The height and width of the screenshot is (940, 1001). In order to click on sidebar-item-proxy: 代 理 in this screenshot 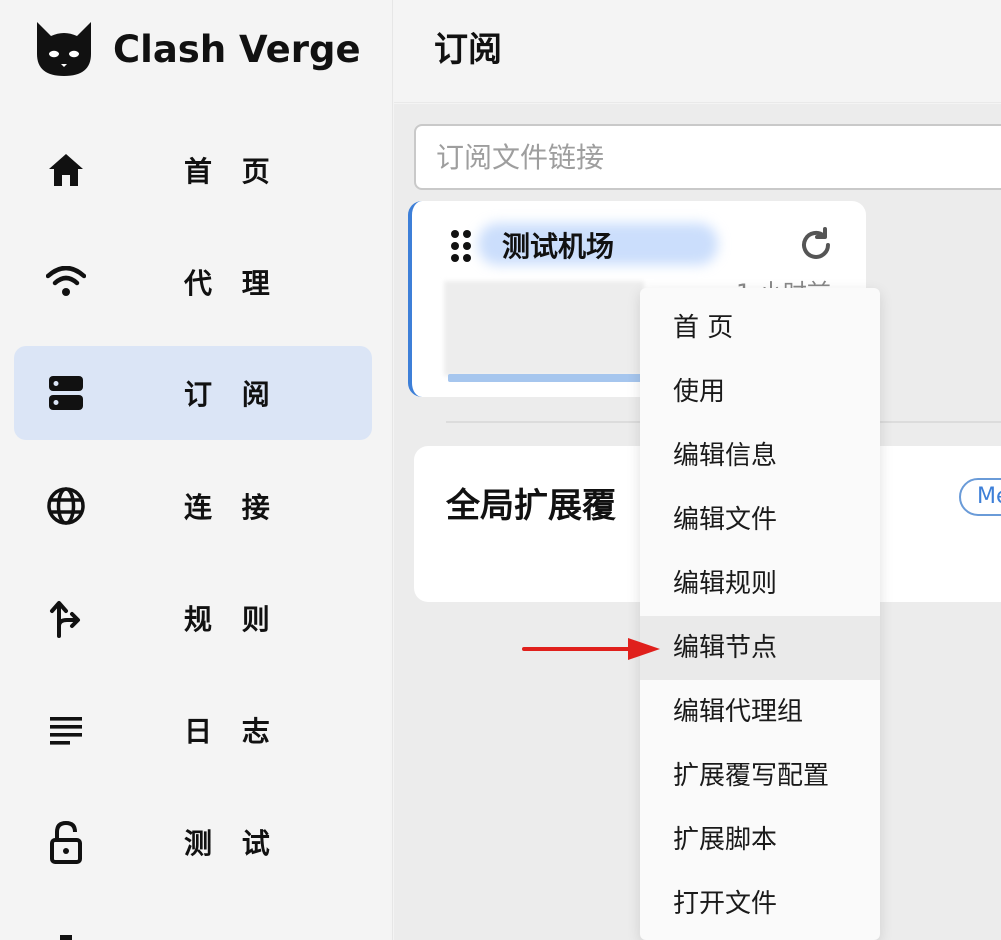, I will do `click(193, 282)`.